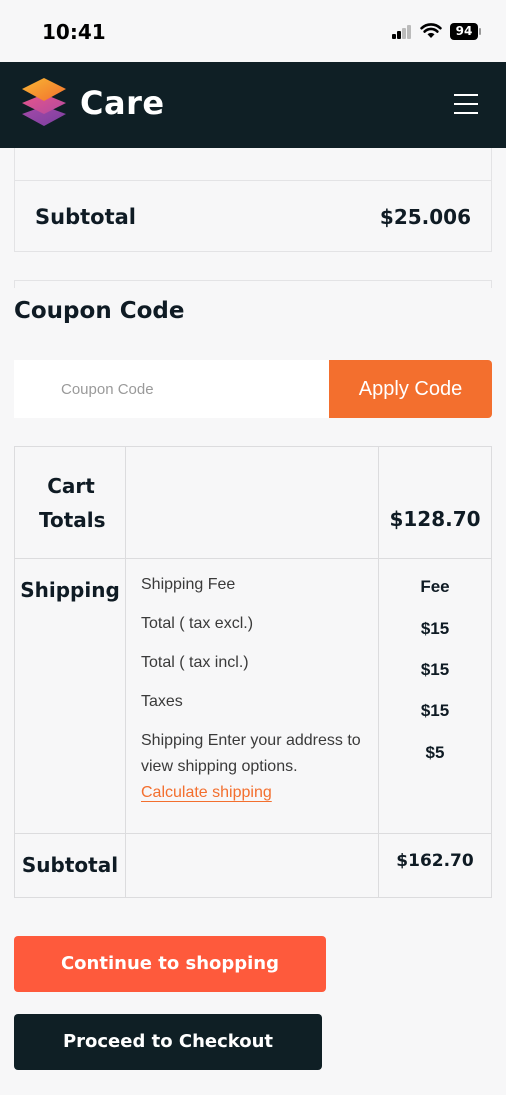 The width and height of the screenshot is (506, 1095). I want to click on table-edge, so click(253, 284).